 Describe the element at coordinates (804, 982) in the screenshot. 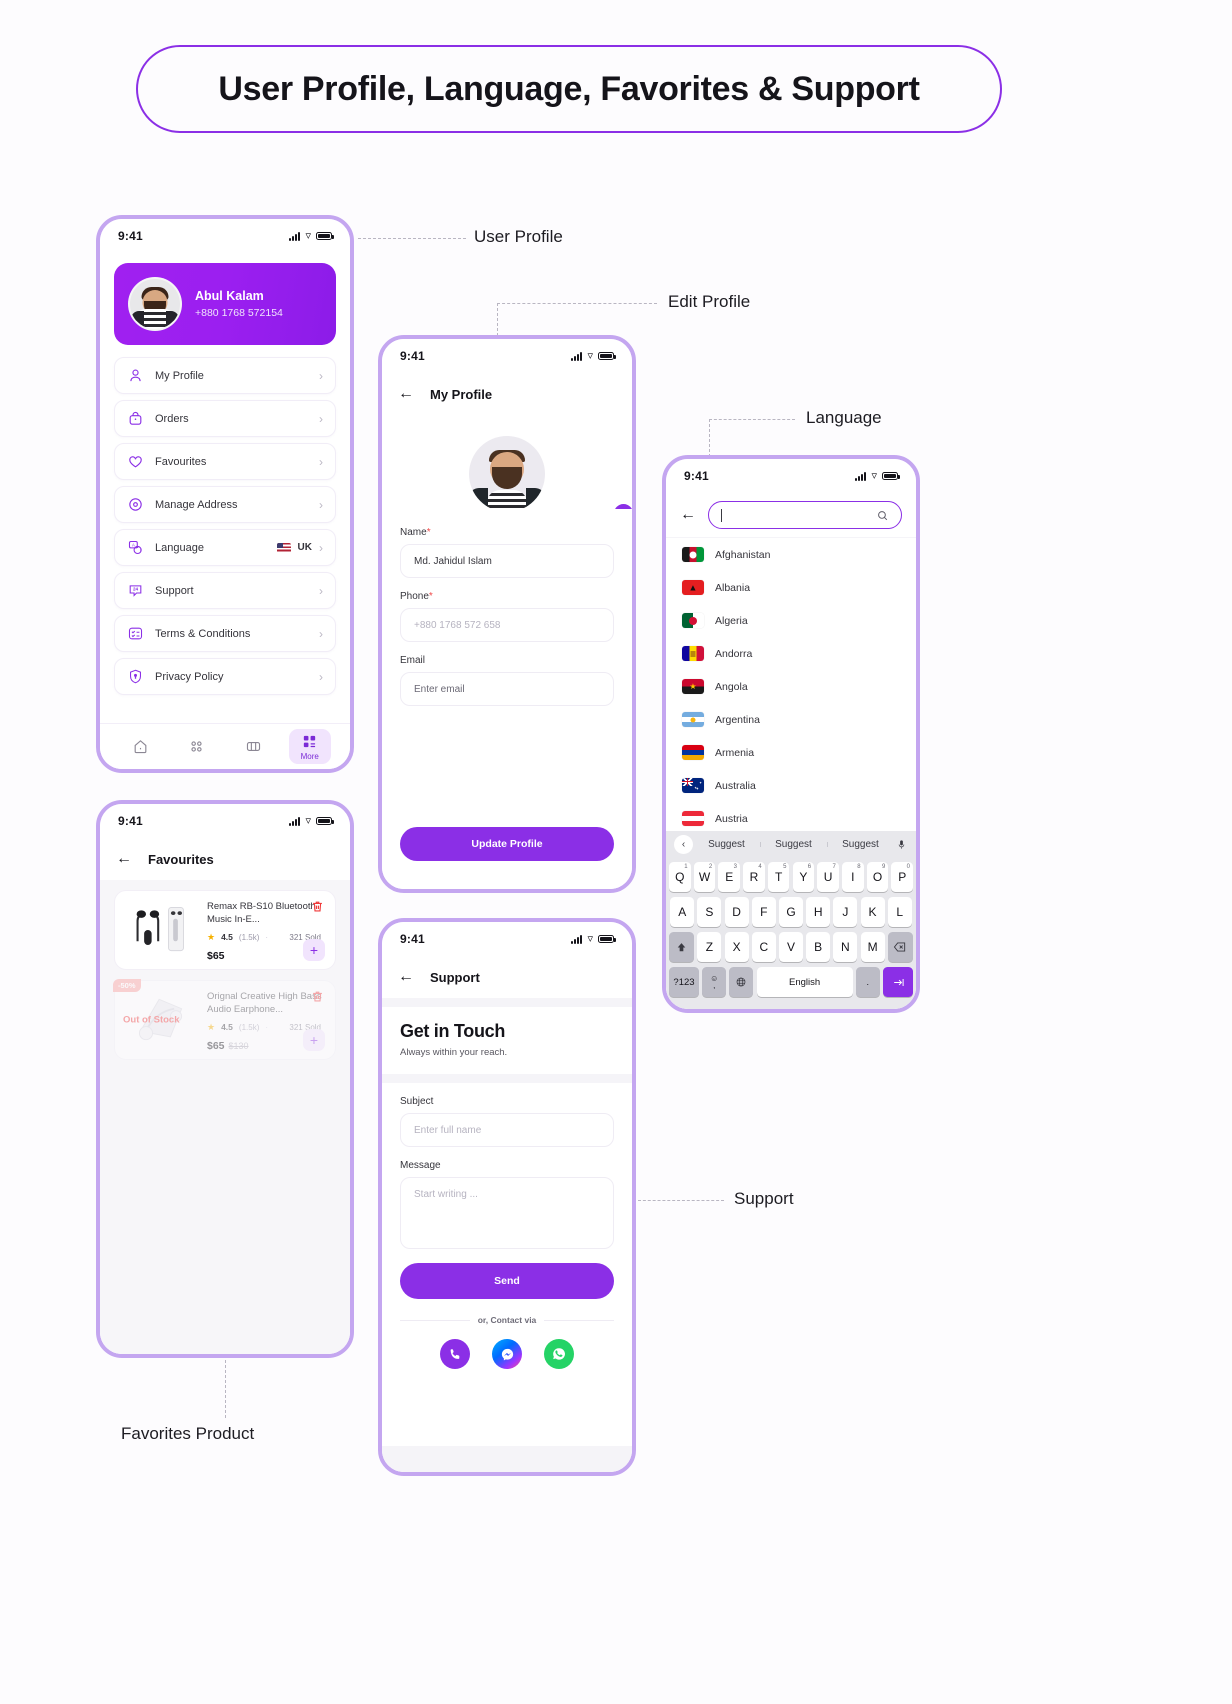

I see `key-space: English` at that location.